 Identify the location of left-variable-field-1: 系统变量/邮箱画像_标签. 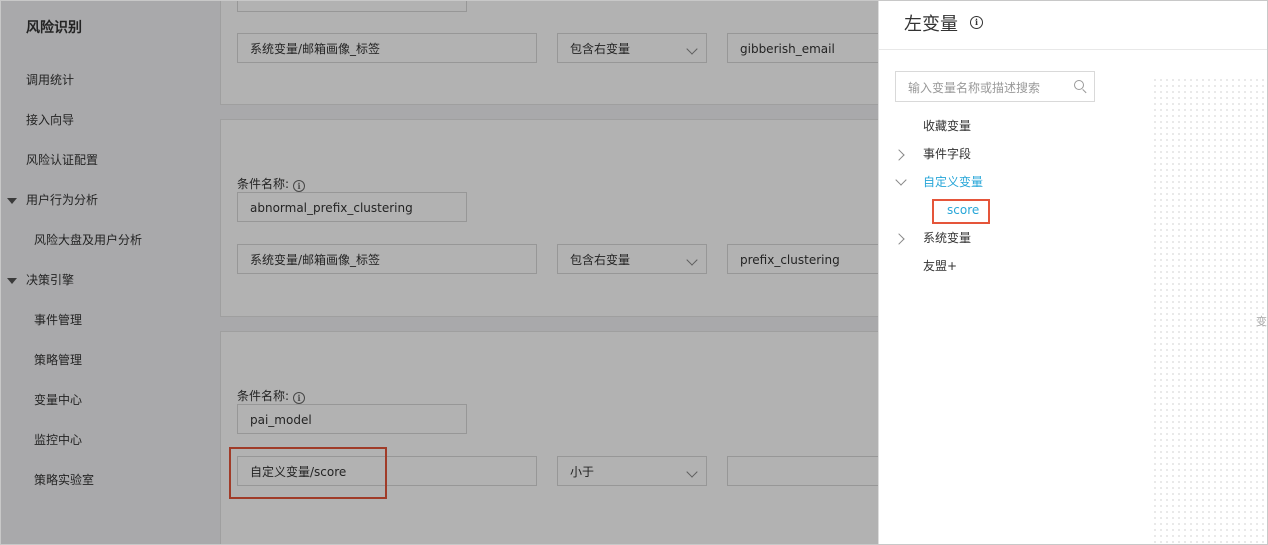
(387, 48).